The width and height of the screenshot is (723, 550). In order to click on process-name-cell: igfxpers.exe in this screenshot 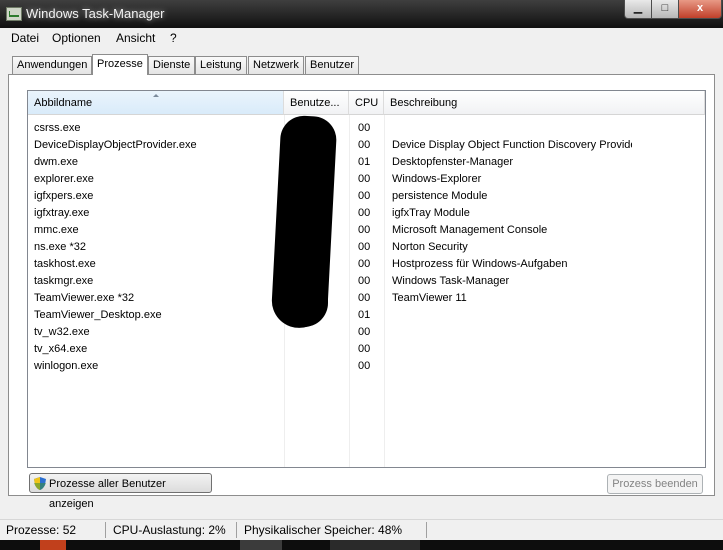, I will do `click(64, 196)`.